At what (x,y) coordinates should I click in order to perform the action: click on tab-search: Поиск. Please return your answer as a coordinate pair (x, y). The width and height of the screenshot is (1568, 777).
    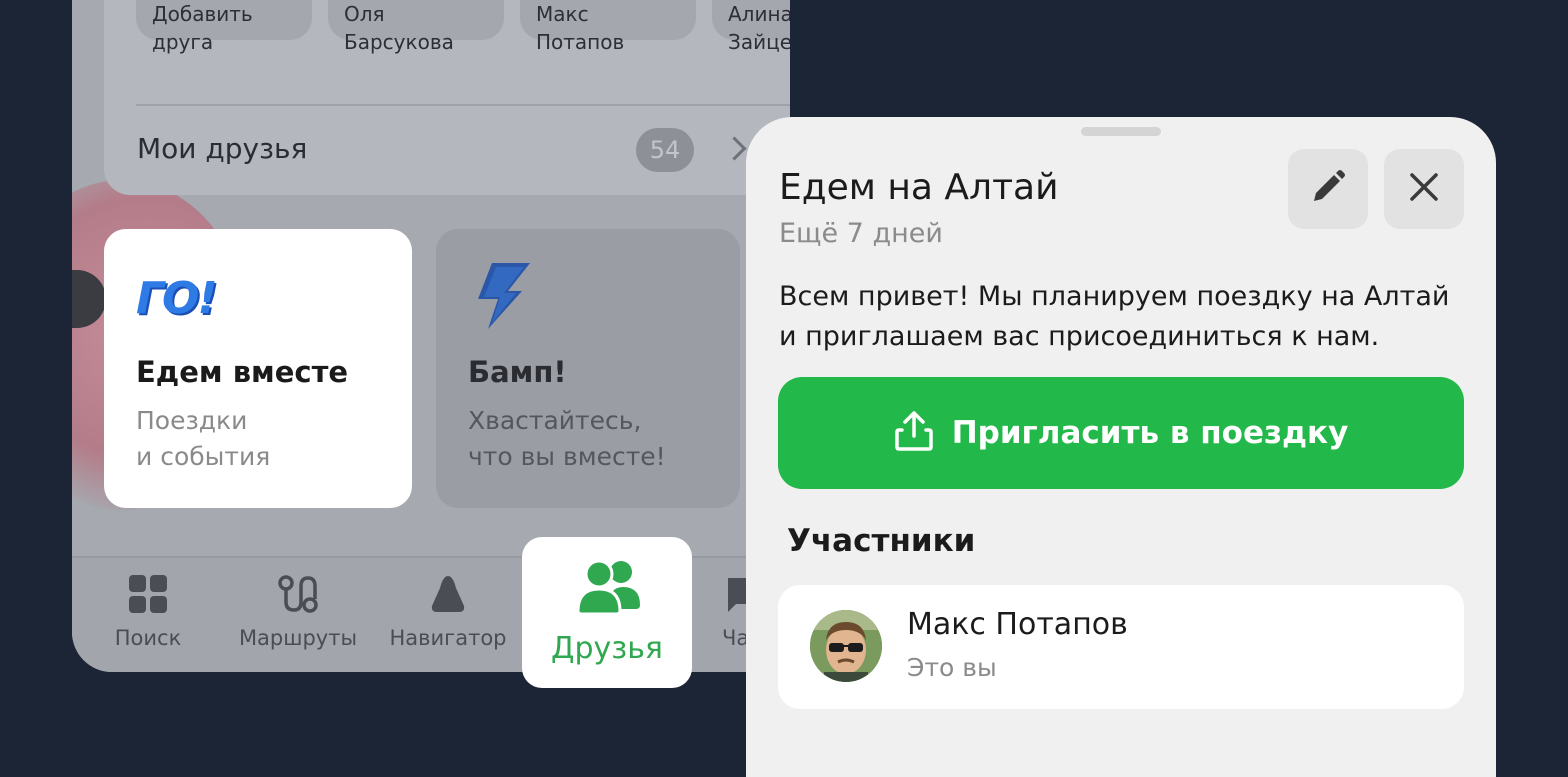
    Looking at the image, I should click on (148, 611).